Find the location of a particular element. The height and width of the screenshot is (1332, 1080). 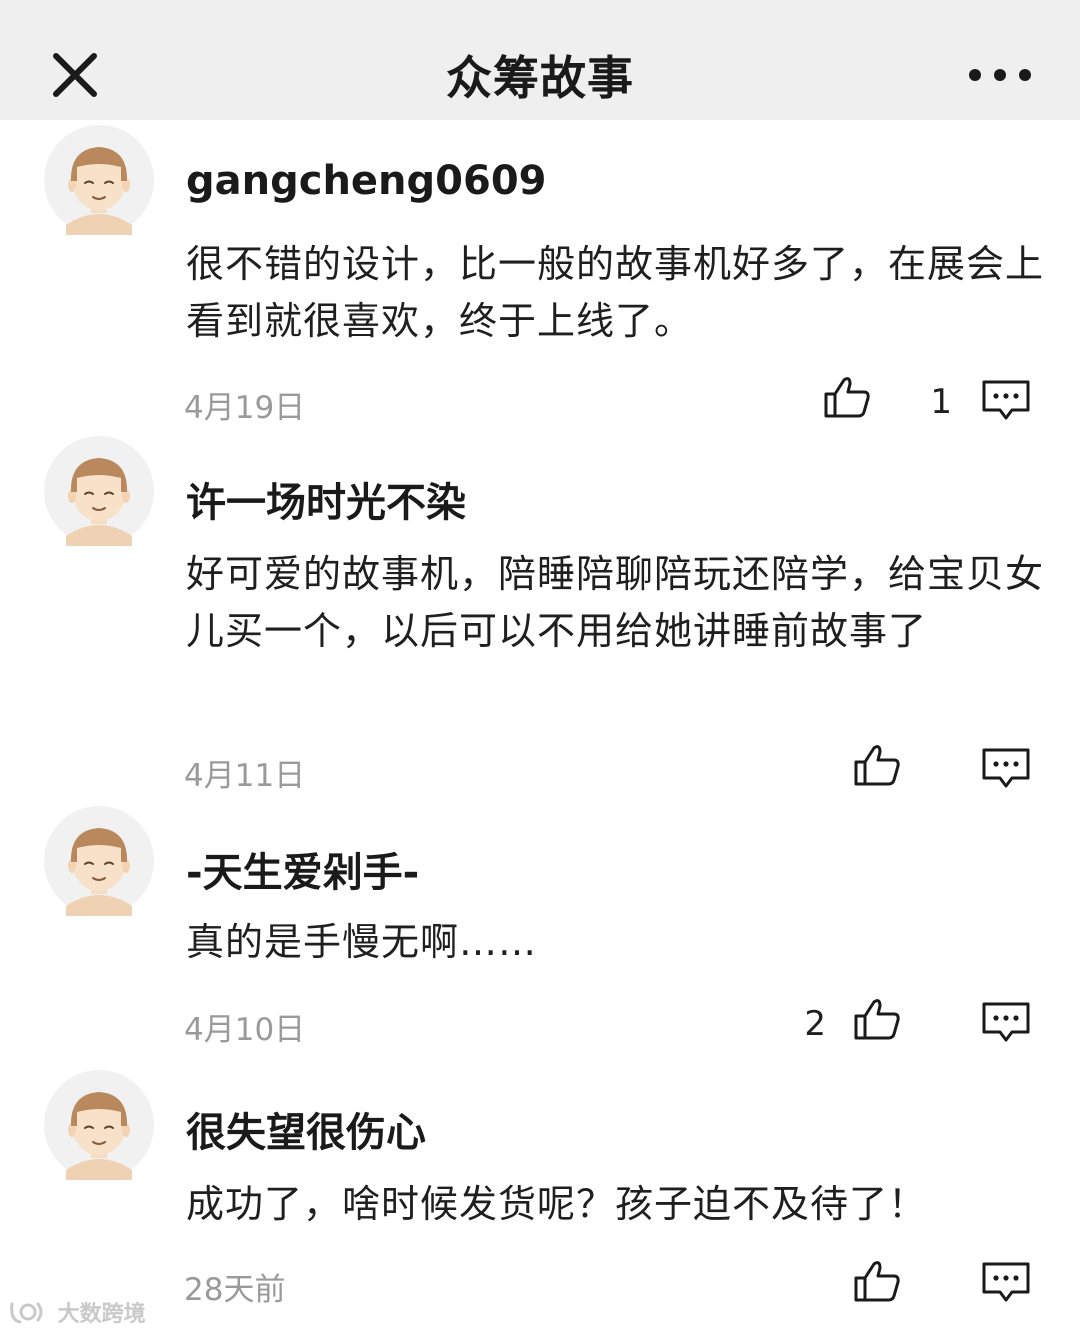

comment-date: 4月10日 is located at coordinates (245, 1030).